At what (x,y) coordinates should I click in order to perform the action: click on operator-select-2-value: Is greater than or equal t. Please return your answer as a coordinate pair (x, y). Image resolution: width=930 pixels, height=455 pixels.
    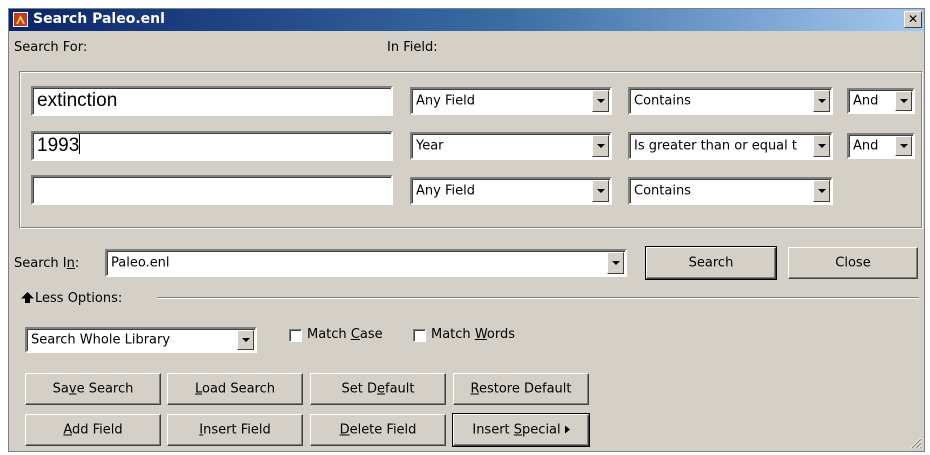
    Looking at the image, I should click on (715, 146).